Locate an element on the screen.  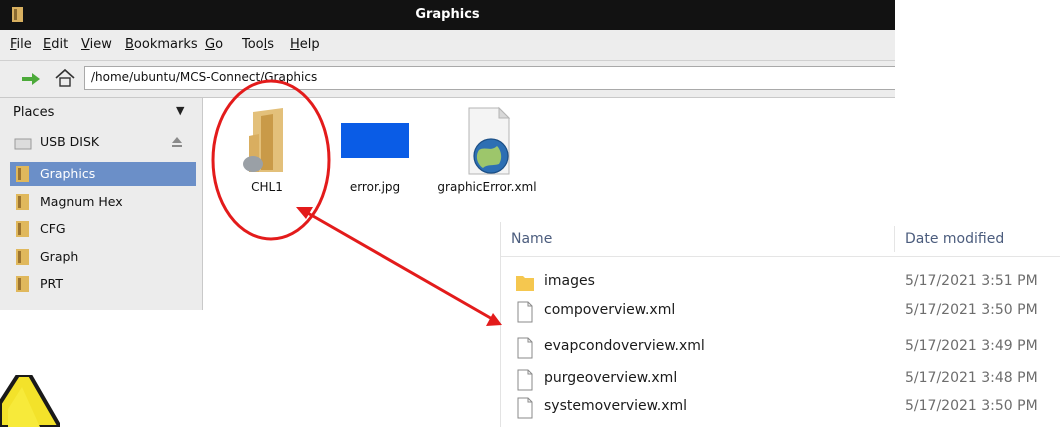
file-name: graphicError.xml is located at coordinates (487, 187).